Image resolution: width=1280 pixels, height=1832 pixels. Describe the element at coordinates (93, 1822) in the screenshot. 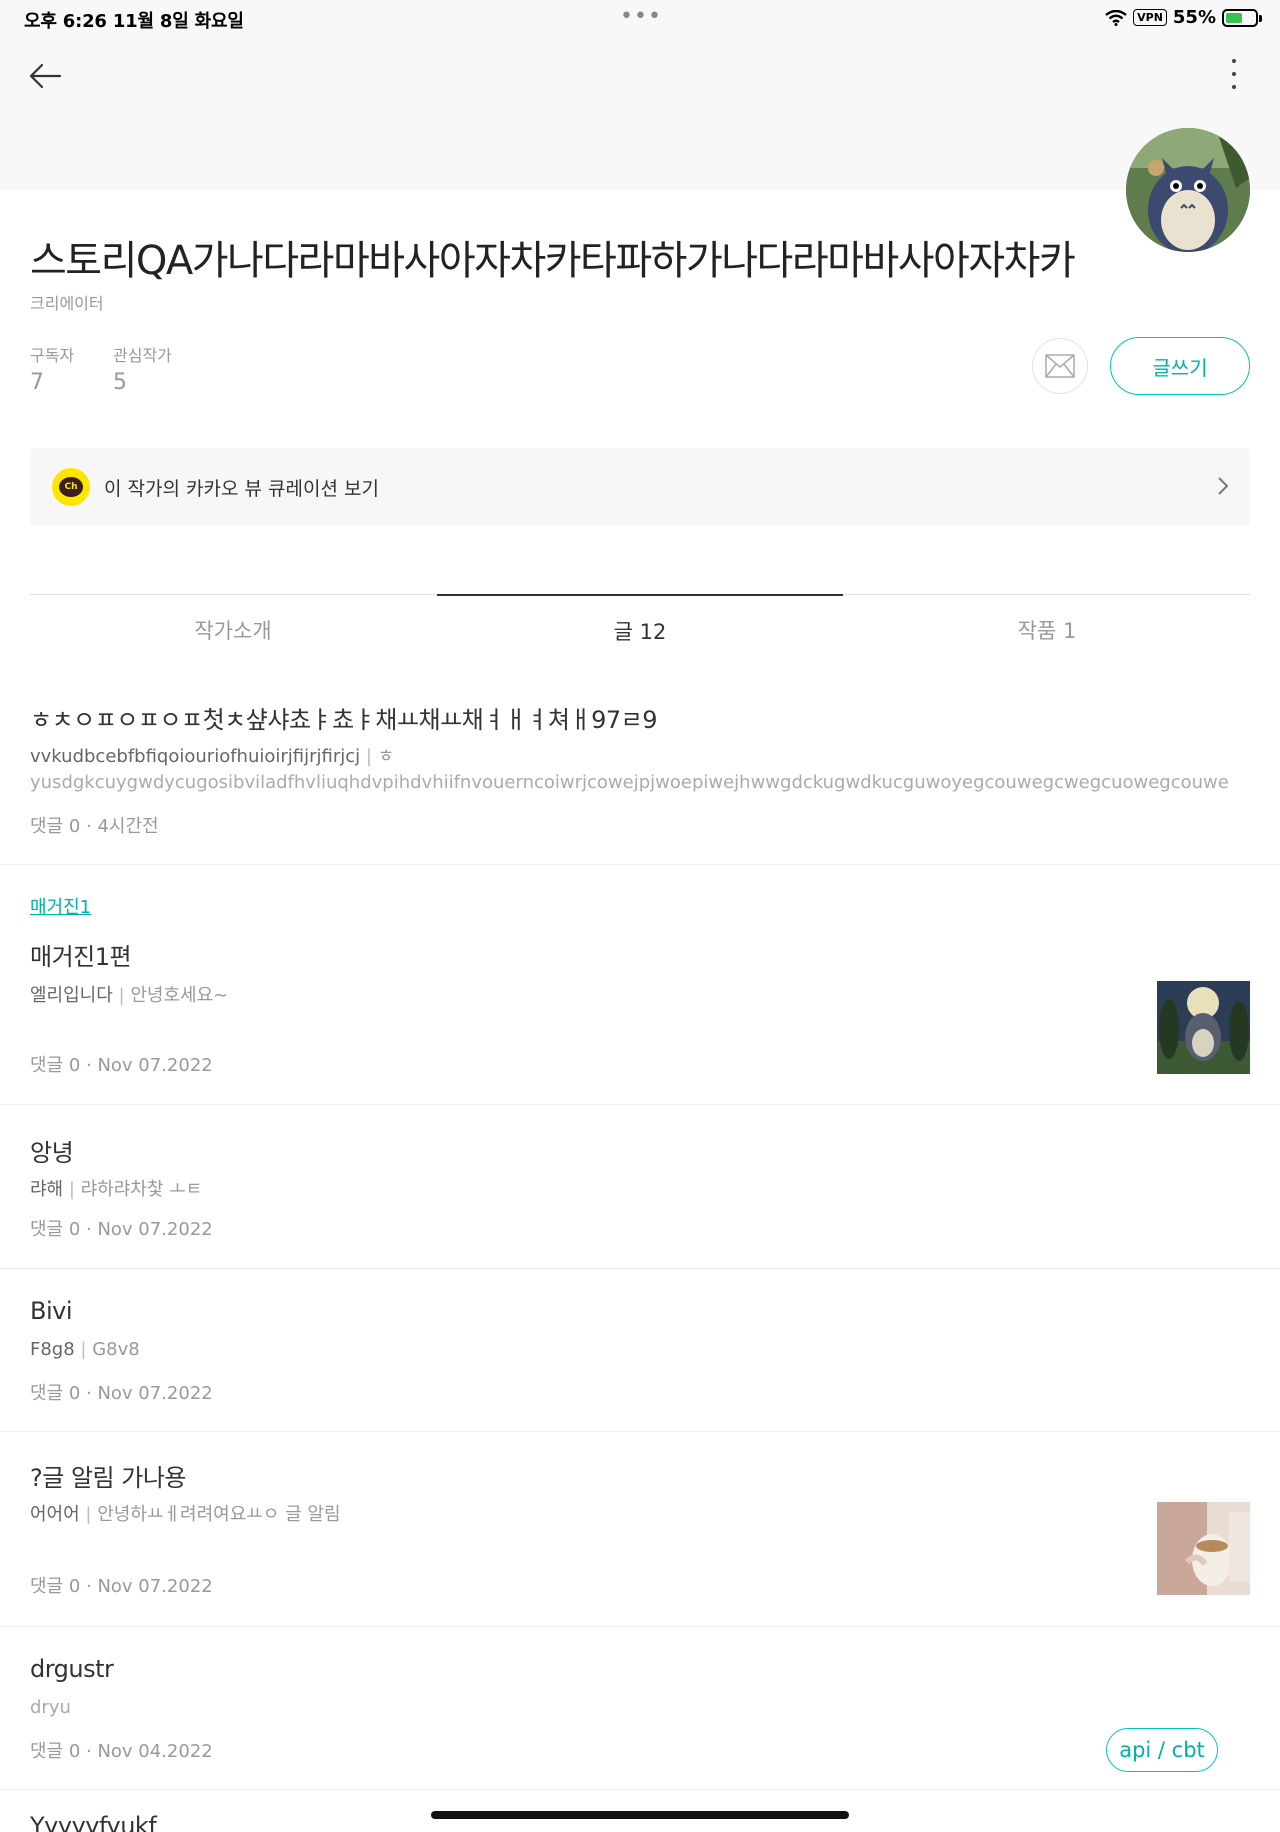

I see `post-title: Yyyyyfyukf` at that location.